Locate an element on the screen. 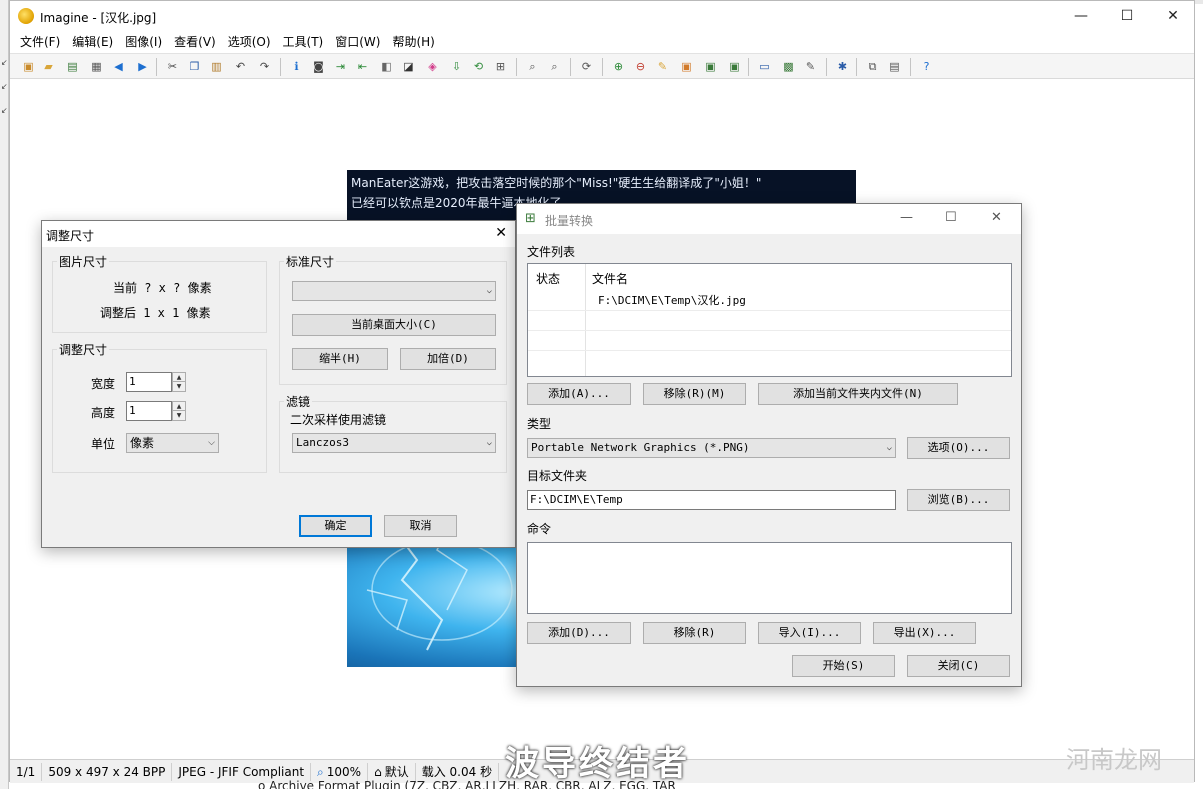 This screenshot has width=1203, height=789. remove-command-button: 移除(R) is located at coordinates (694, 633).